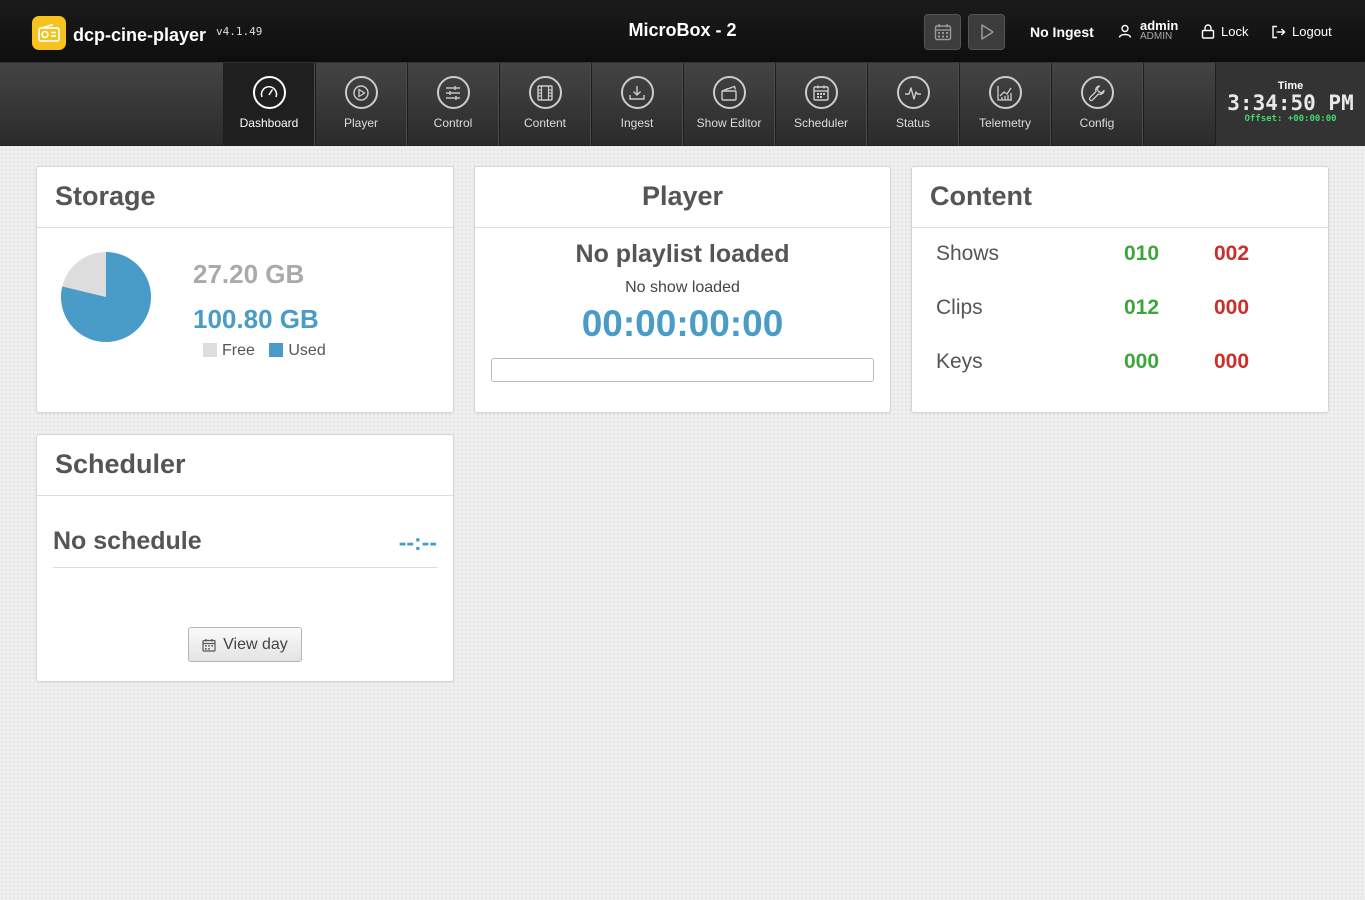 This screenshot has height=900, width=1365. What do you see at coordinates (545, 92) in the screenshot?
I see `film-icon` at bounding box center [545, 92].